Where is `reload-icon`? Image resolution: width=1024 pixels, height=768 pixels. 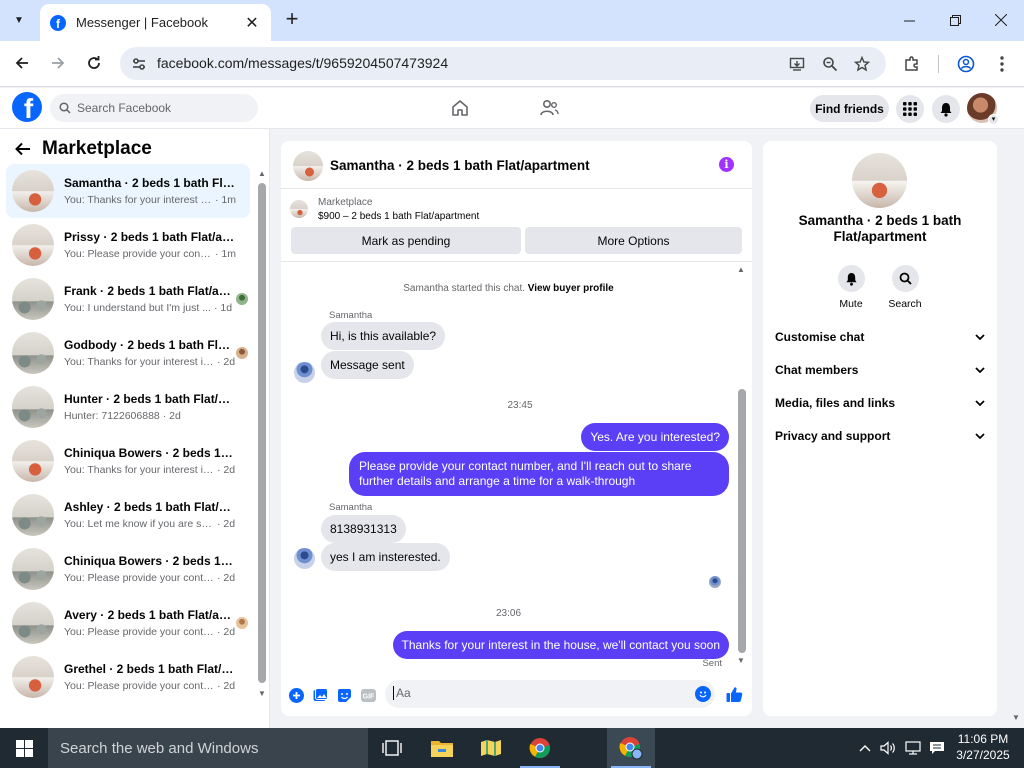
reload-icon is located at coordinates (94, 63).